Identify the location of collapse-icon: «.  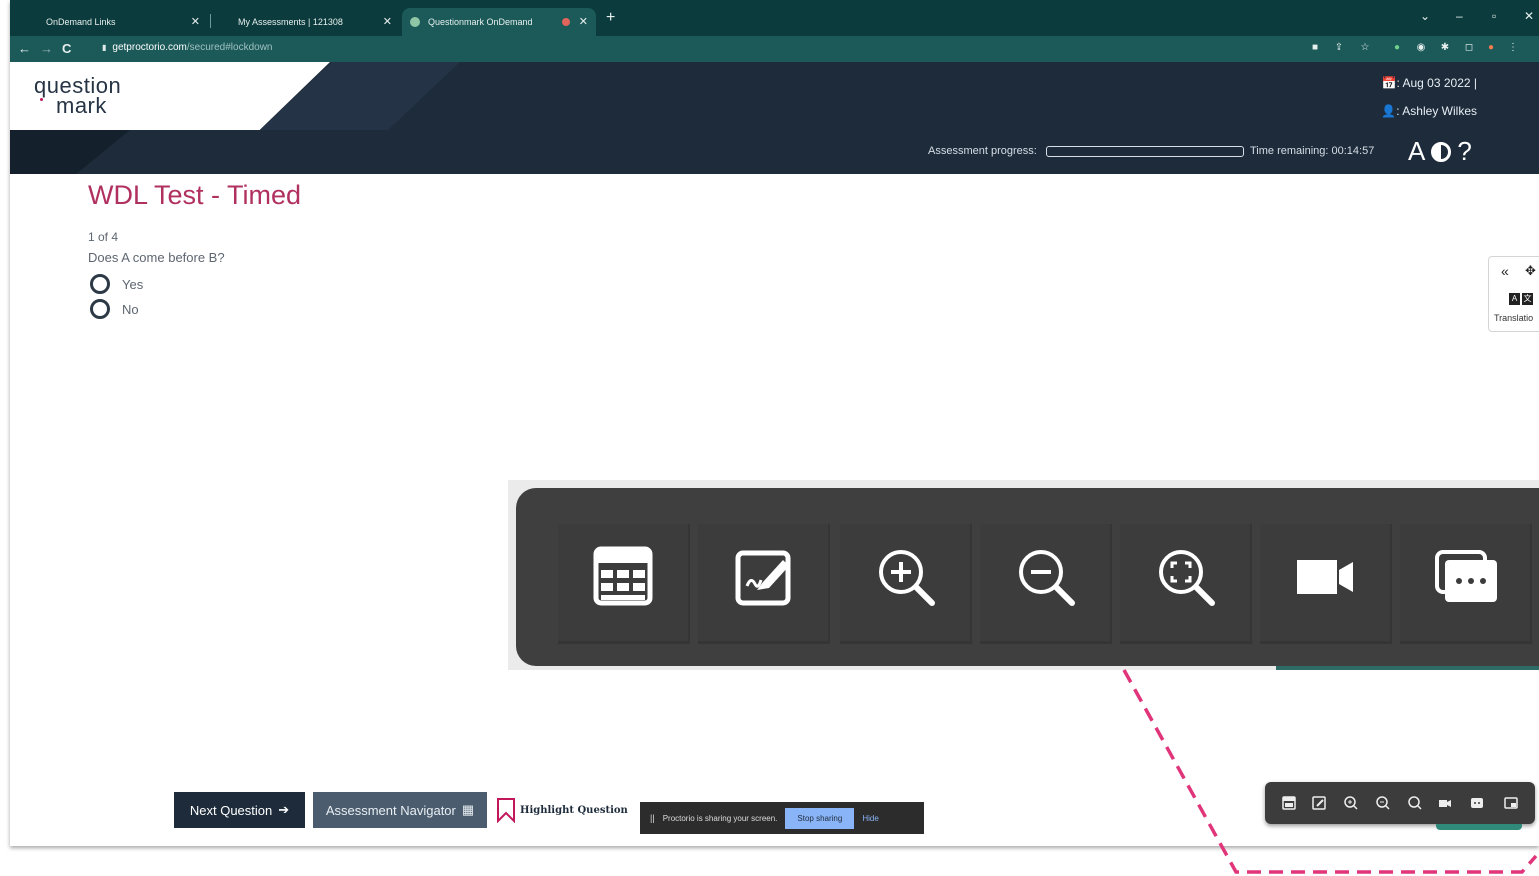
(1505, 271).